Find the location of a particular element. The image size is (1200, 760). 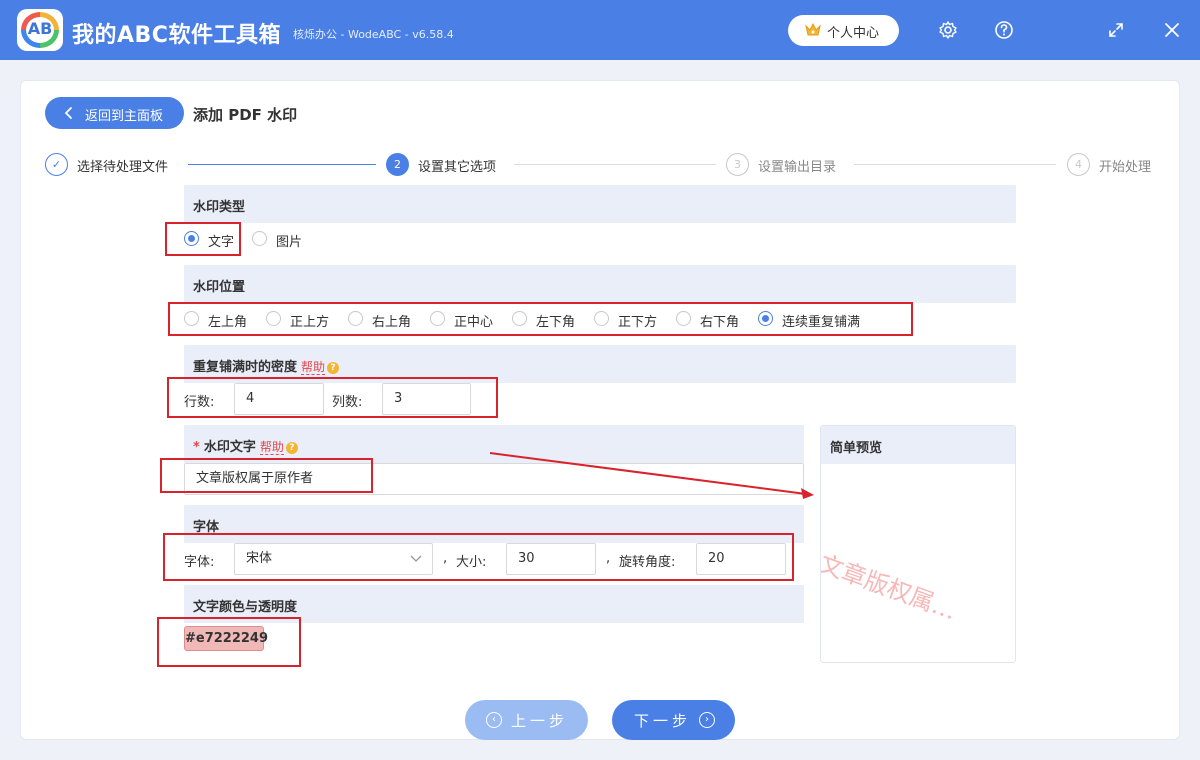

arrow-left-circle-icon: ‹ is located at coordinates (494, 720).